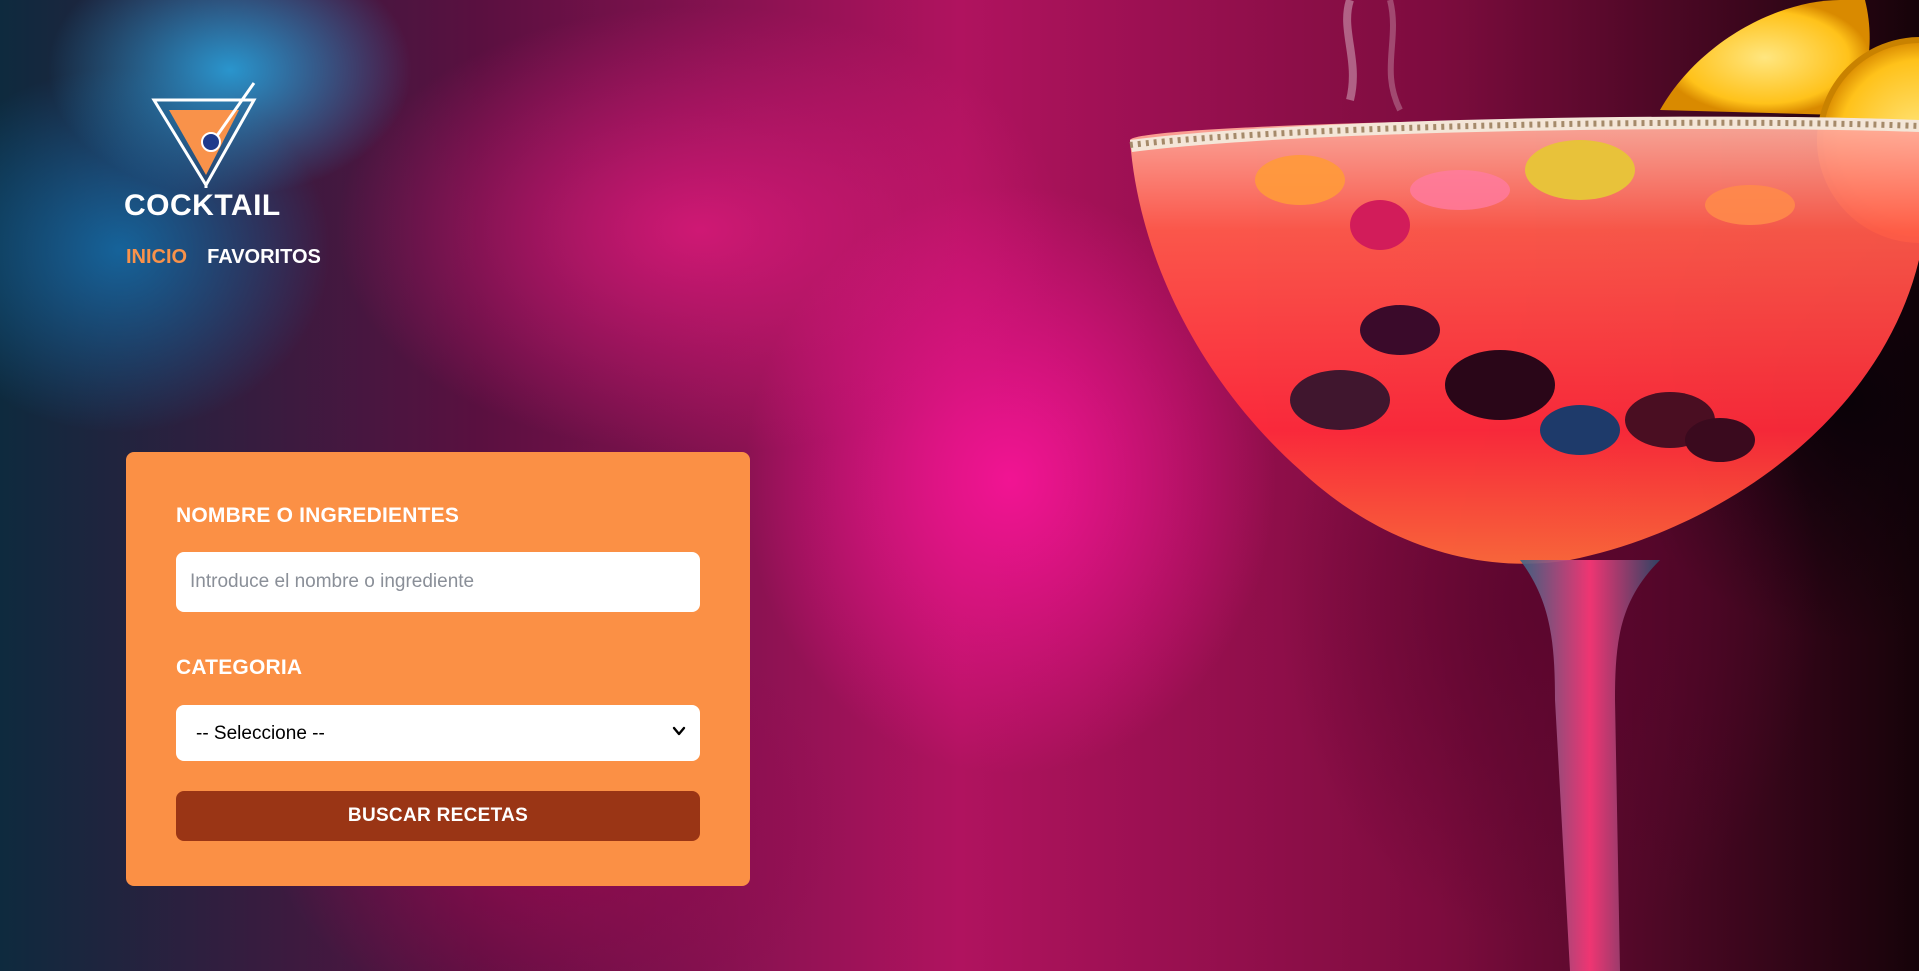 This screenshot has height=971, width=1919. I want to click on name-field-label: NOMBRE O INGREDIENTES, so click(318, 515).